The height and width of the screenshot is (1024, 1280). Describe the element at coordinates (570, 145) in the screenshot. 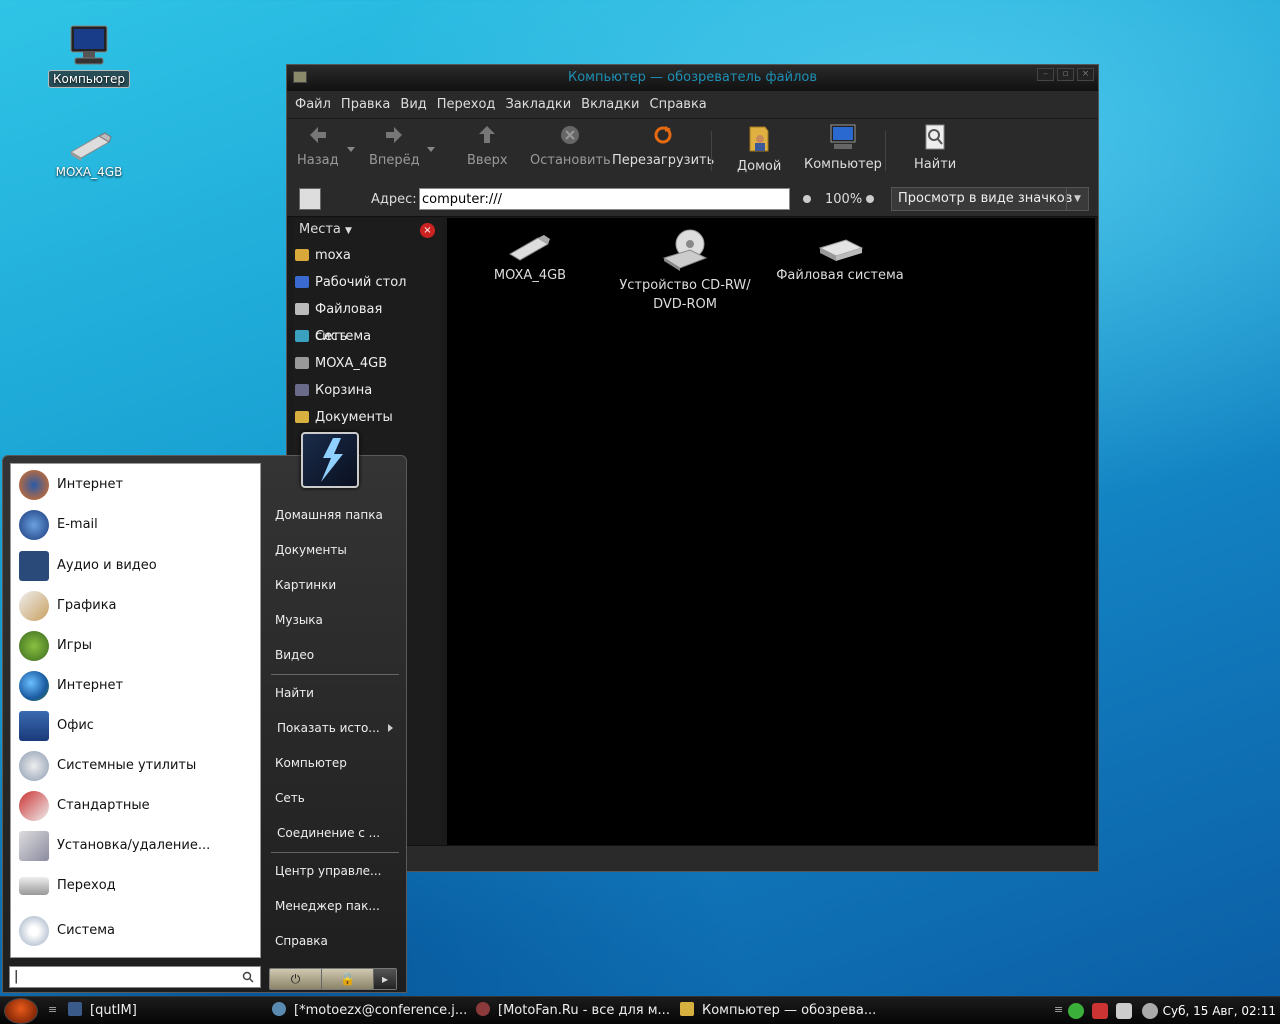

I see `stop-button: Остановить` at that location.